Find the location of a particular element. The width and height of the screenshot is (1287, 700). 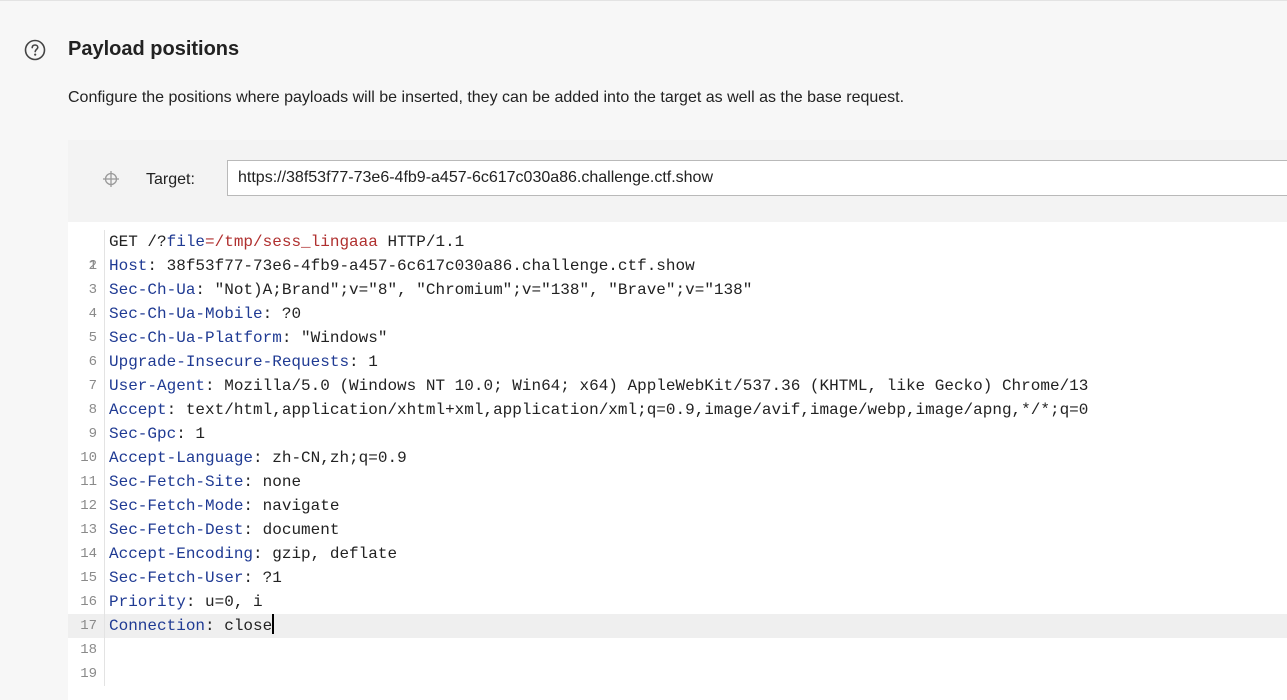

text-cursor is located at coordinates (273, 624).